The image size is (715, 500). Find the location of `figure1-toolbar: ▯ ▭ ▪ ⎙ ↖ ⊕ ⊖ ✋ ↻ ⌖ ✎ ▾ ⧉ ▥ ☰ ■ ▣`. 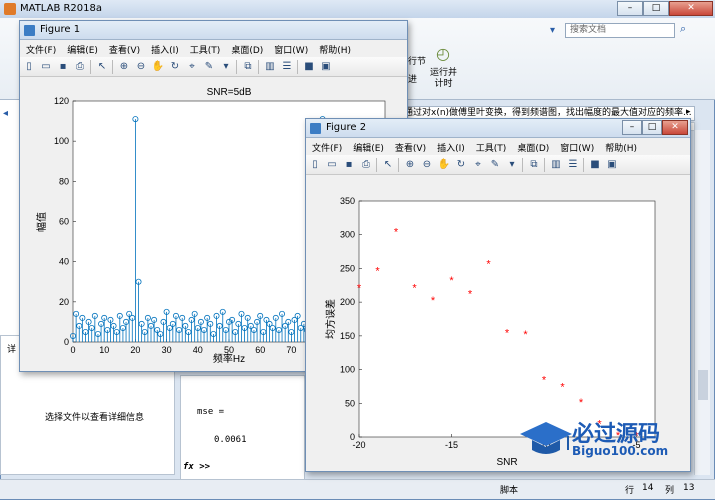

figure1-toolbar: ▯ ▭ ▪ ⎙ ↖ ⊕ ⊖ ✋ ↻ ⌖ ✎ ▾ ⧉ ▥ ☰ ■ ▣ is located at coordinates (213, 67).